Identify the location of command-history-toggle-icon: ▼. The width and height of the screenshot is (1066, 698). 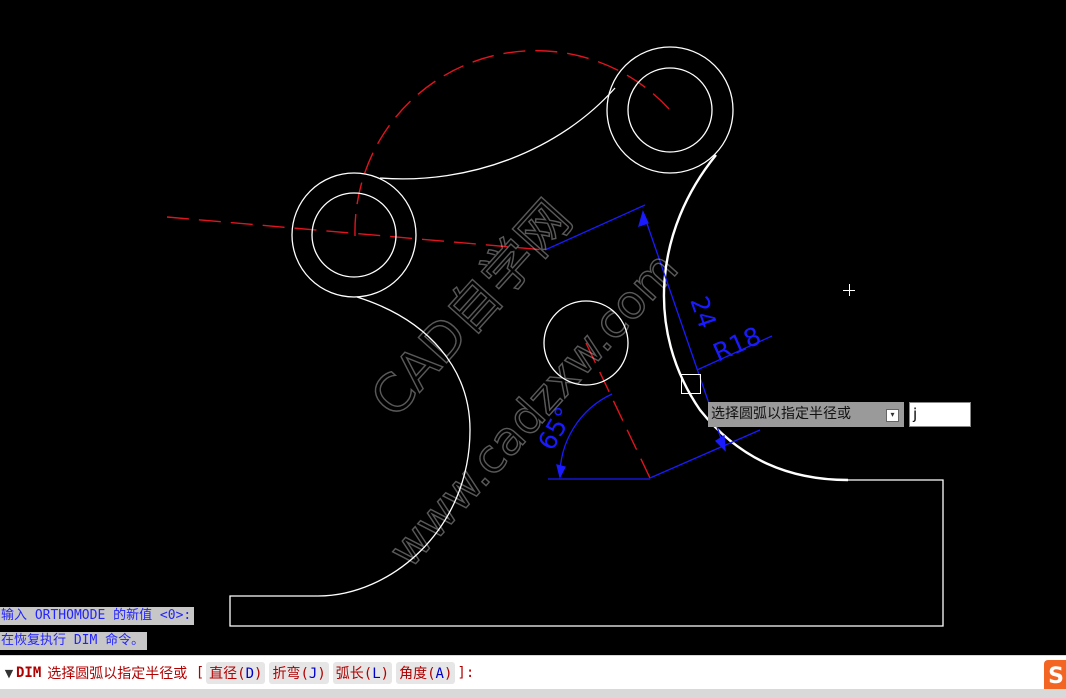
(9, 673).